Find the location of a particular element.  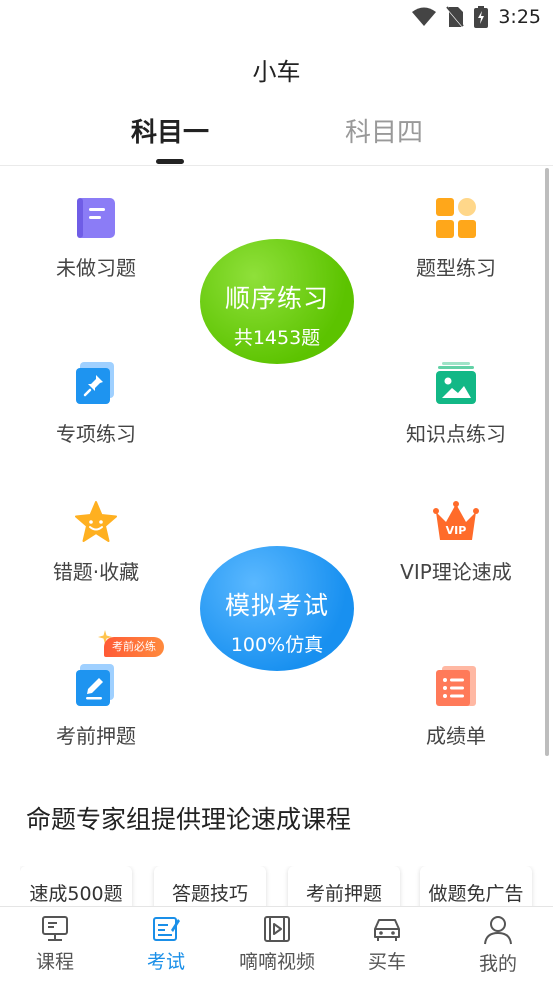

pin-icon is located at coordinates (95, 383).